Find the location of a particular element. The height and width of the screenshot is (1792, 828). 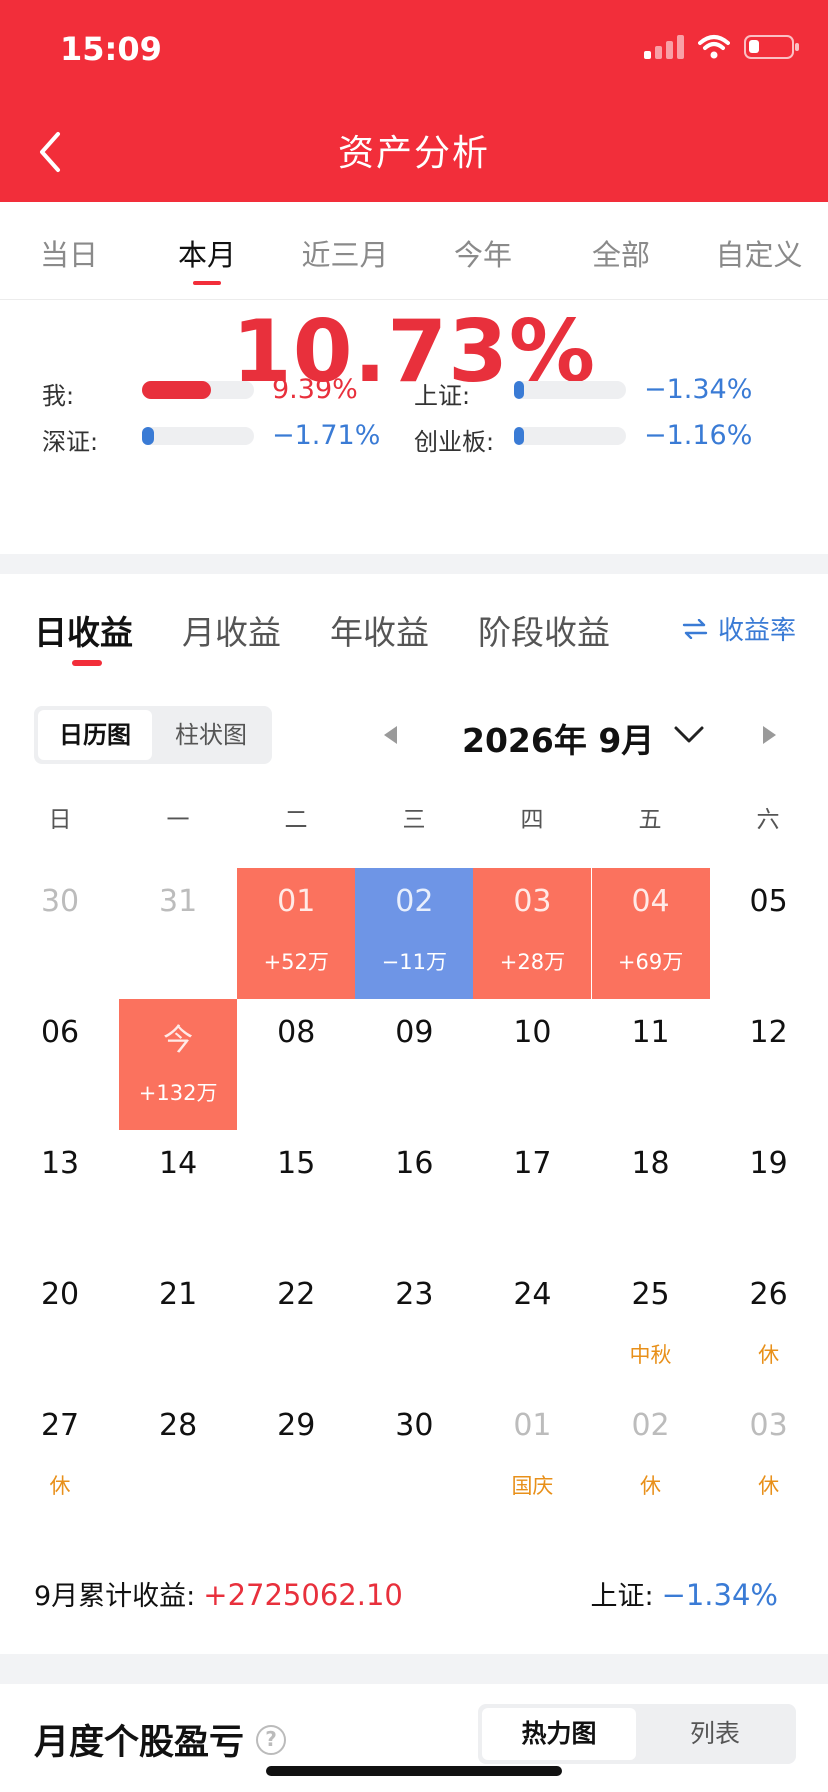

calendar-day-number: 29 is located at coordinates (296, 1425).